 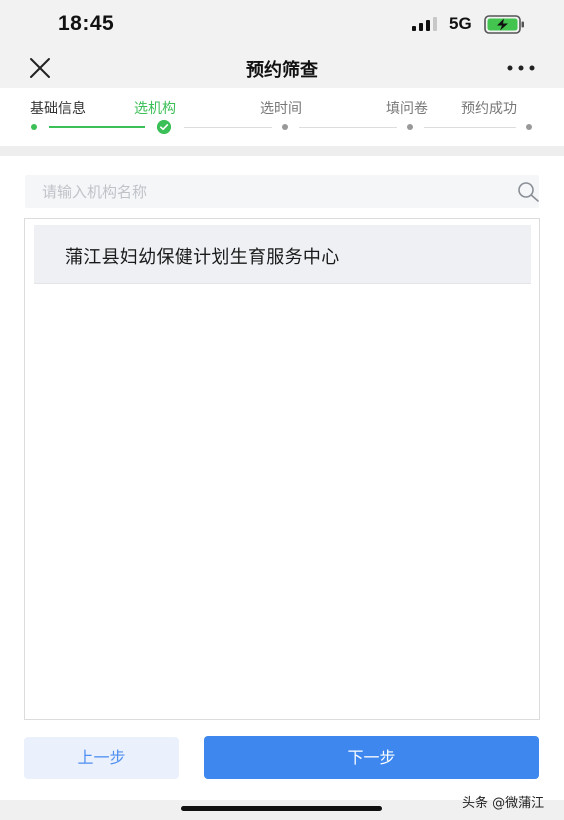 I want to click on check-circle-icon, so click(x=164, y=127).